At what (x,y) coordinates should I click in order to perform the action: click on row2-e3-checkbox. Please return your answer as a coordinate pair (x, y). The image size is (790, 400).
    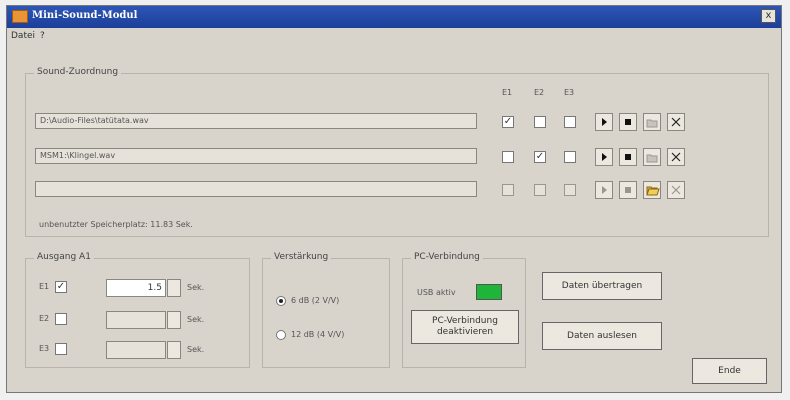
    Looking at the image, I should click on (570, 157).